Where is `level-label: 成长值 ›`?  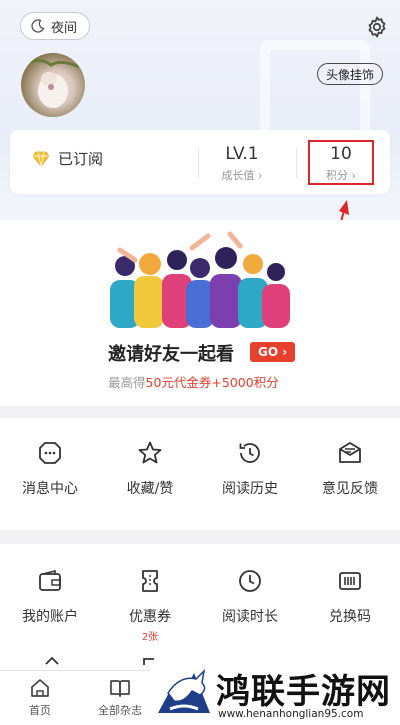 level-label: 成长值 › is located at coordinates (242, 175).